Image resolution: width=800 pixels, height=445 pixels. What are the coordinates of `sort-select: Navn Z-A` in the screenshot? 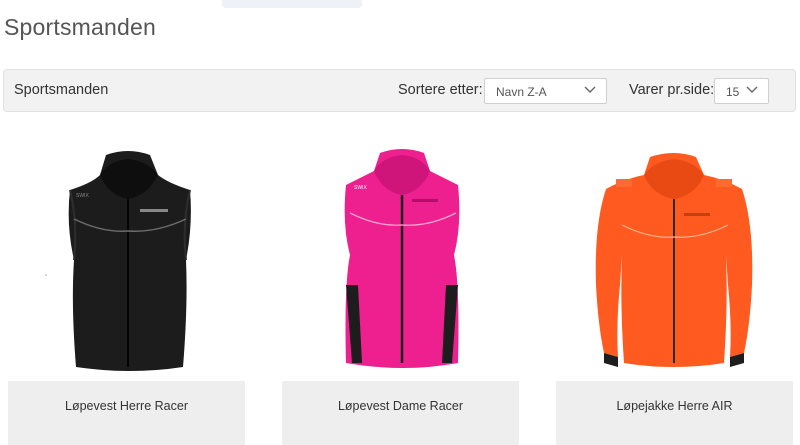 It's located at (545, 91).